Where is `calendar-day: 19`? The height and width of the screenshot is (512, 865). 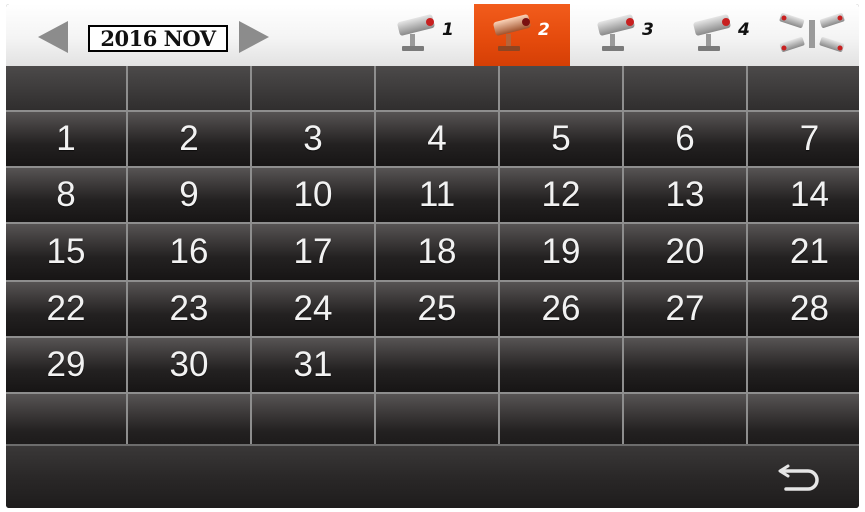
calendar-day: 19 is located at coordinates (561, 252).